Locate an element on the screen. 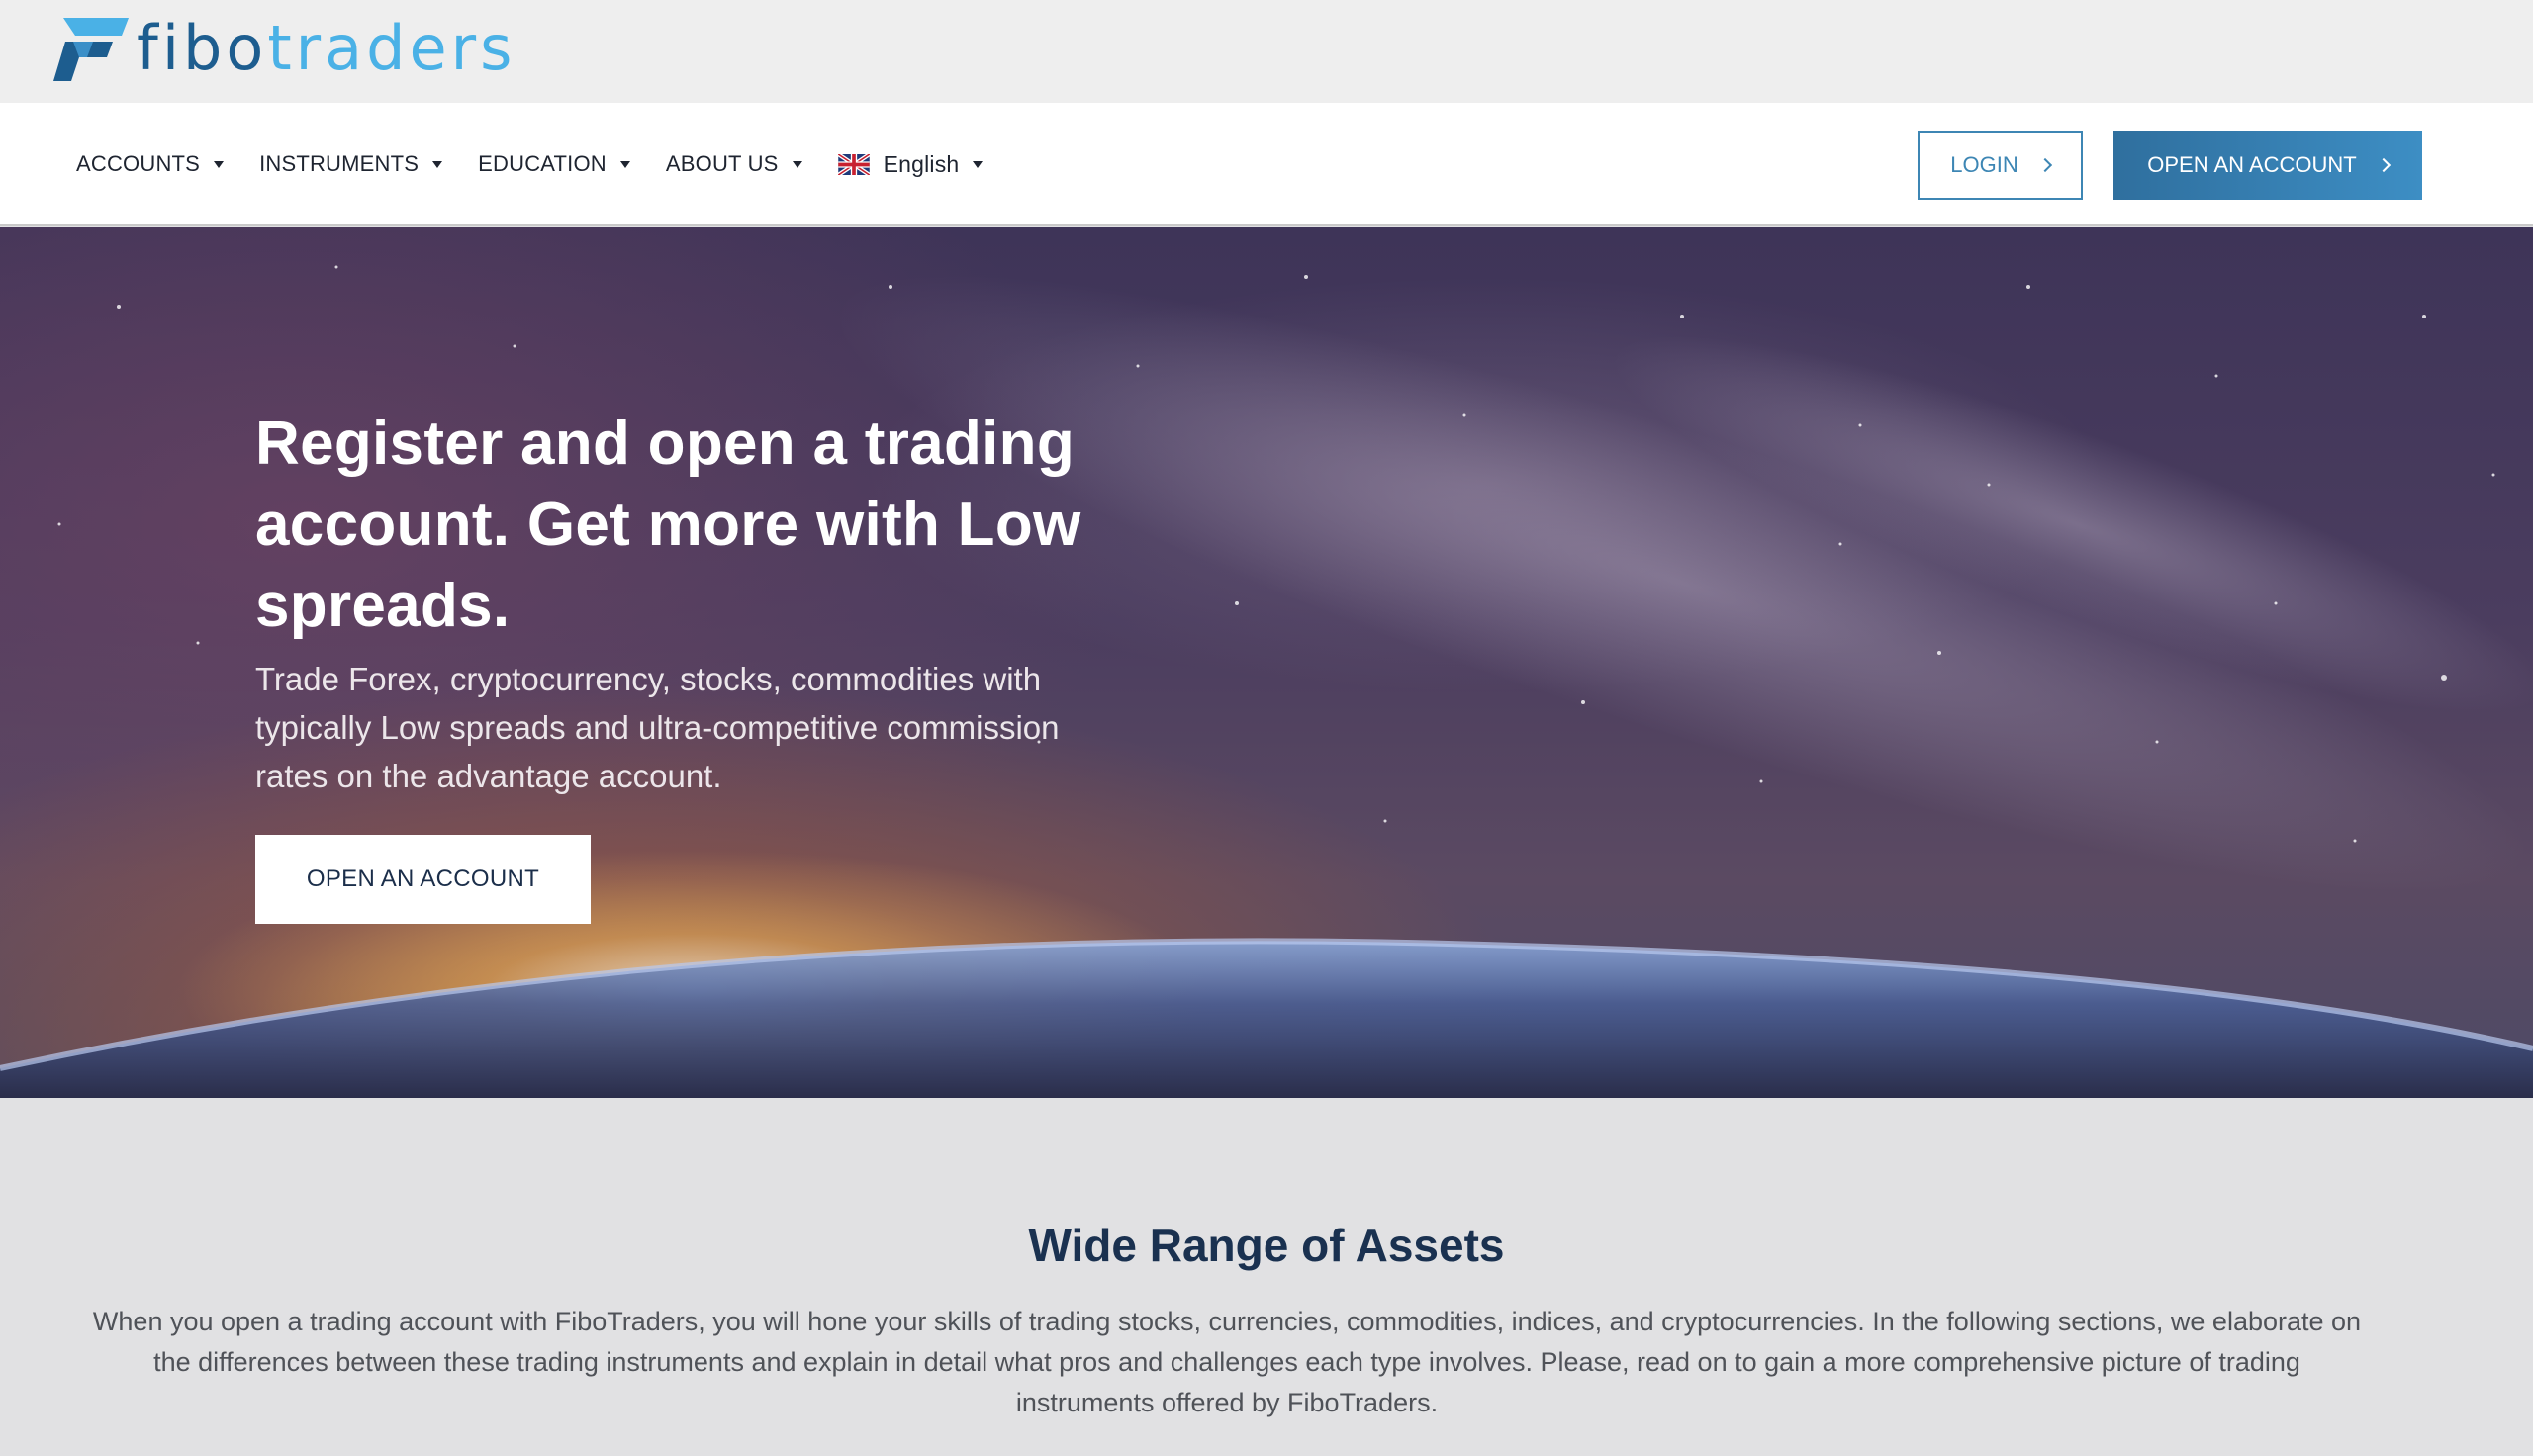 The width and height of the screenshot is (2533, 1456). fibotraders-logo: fibotraders is located at coordinates (283, 48).